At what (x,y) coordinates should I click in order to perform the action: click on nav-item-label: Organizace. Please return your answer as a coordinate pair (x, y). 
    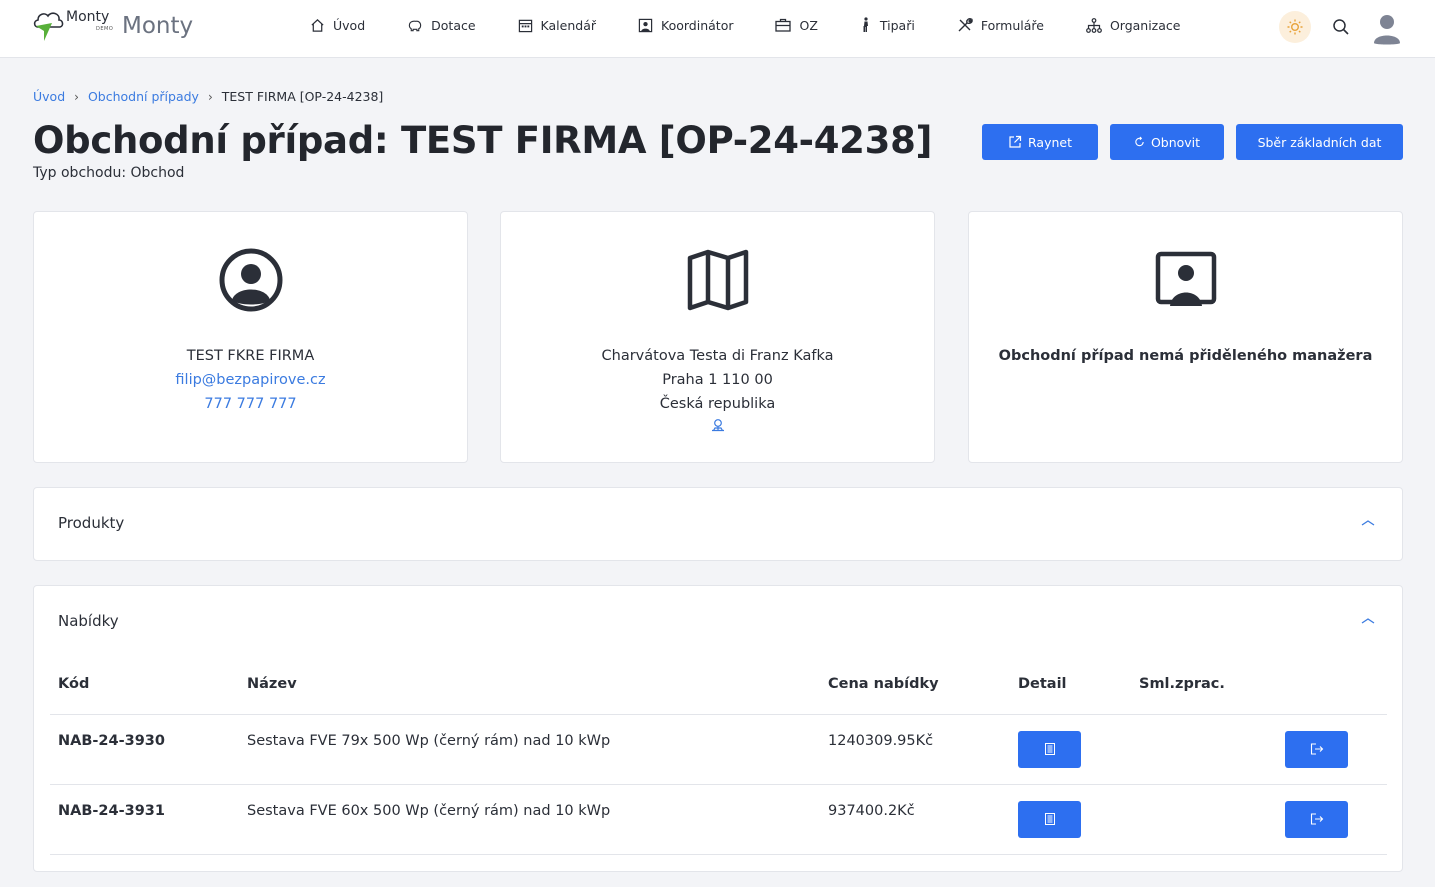
    Looking at the image, I should click on (1145, 25).